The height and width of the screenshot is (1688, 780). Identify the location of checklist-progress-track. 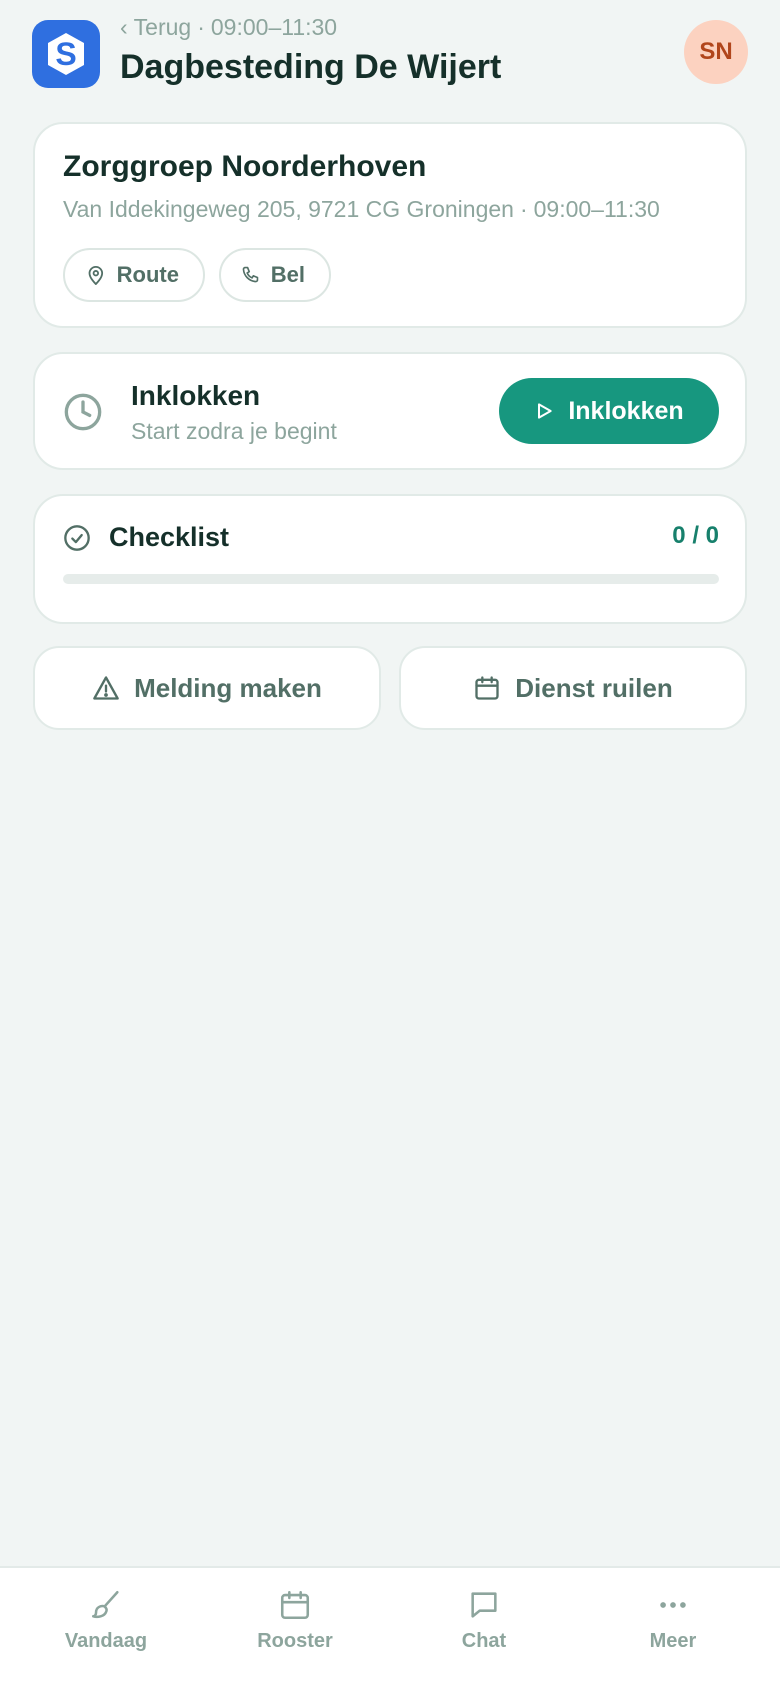
(391, 579).